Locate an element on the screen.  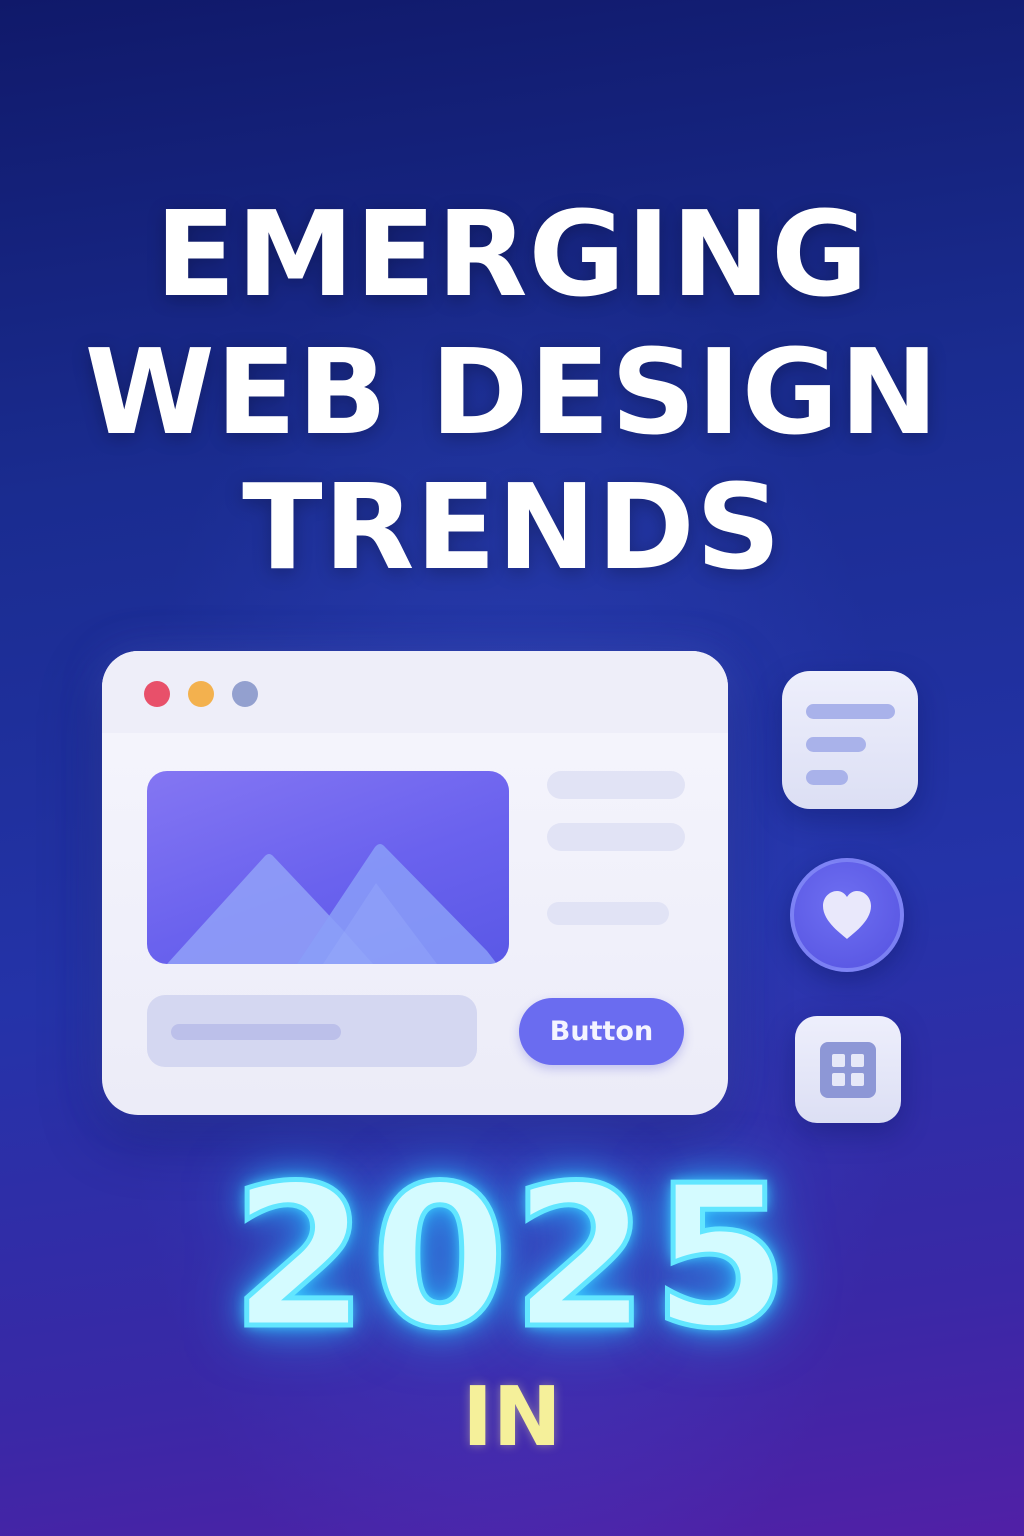
text-lines-card is located at coordinates (850, 740).